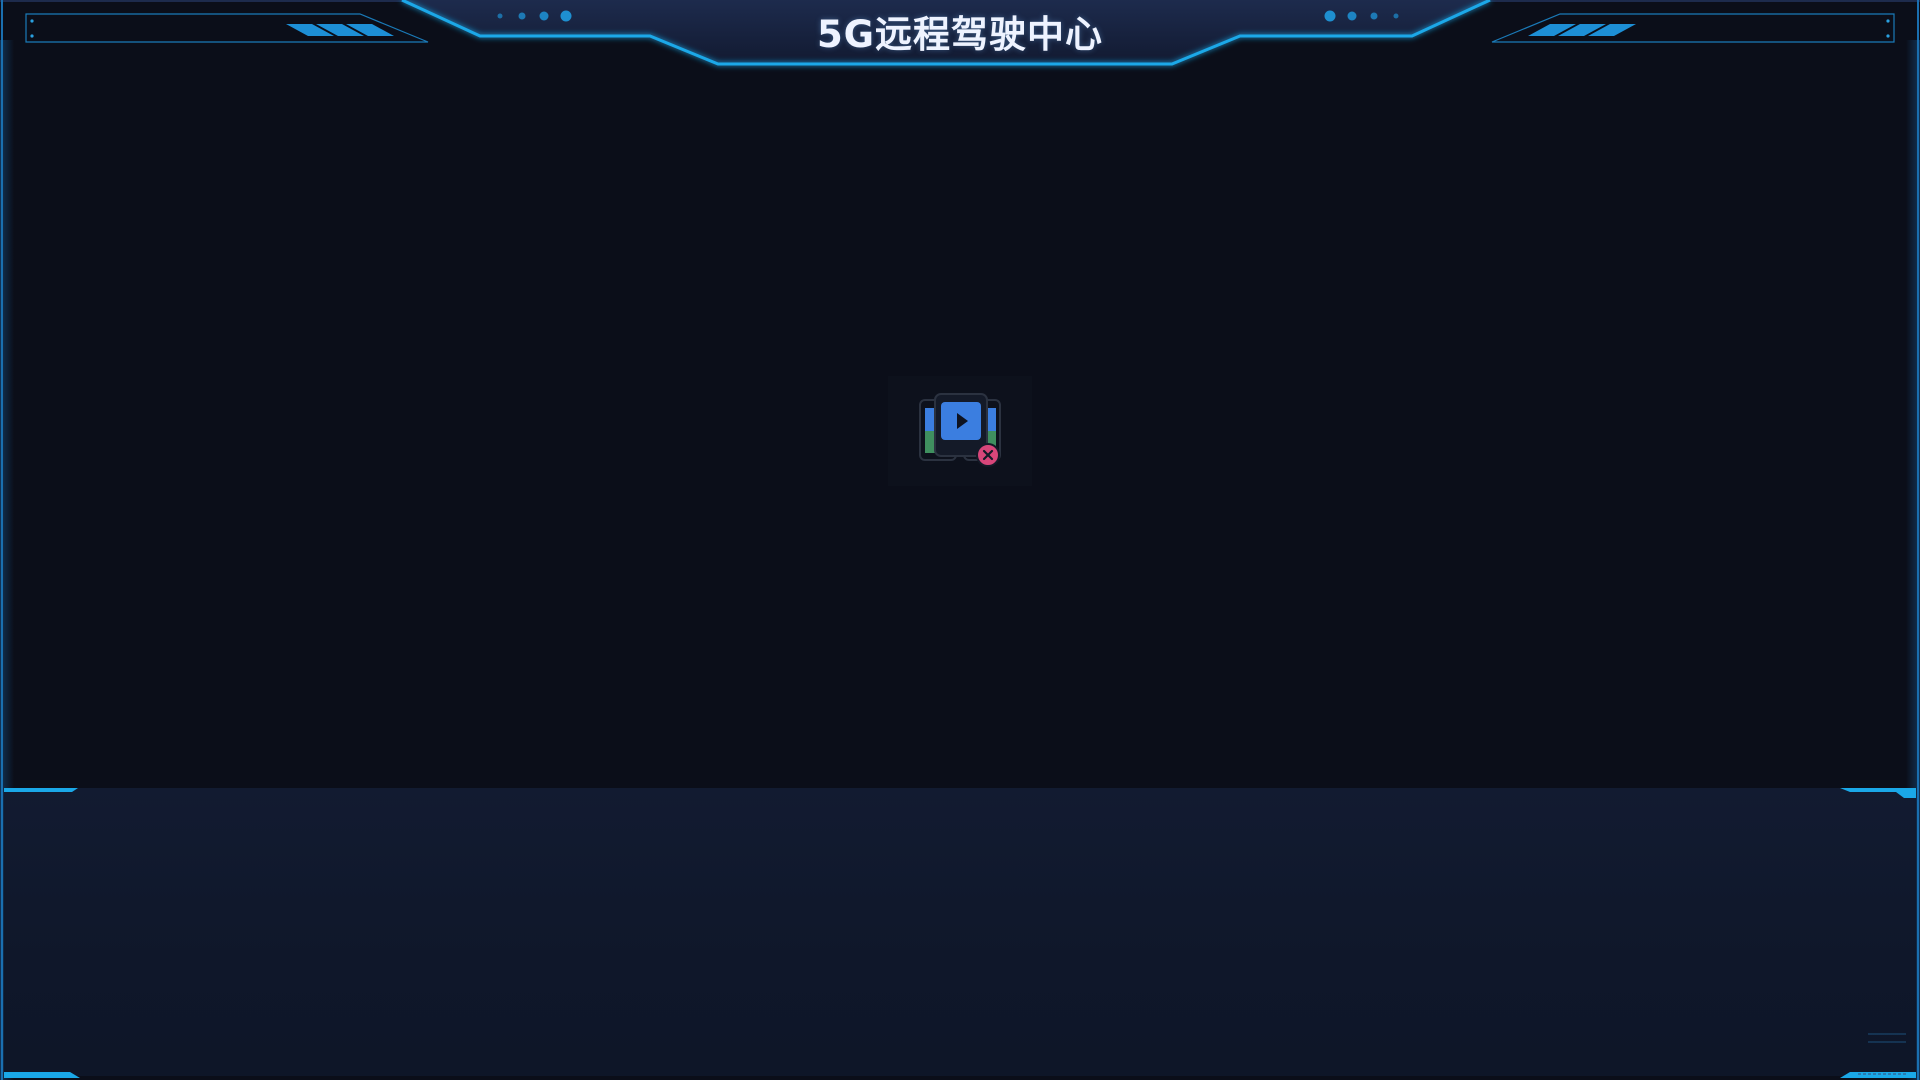 The height and width of the screenshot is (1080, 1920). I want to click on video-stream-area, so click(960, 431).